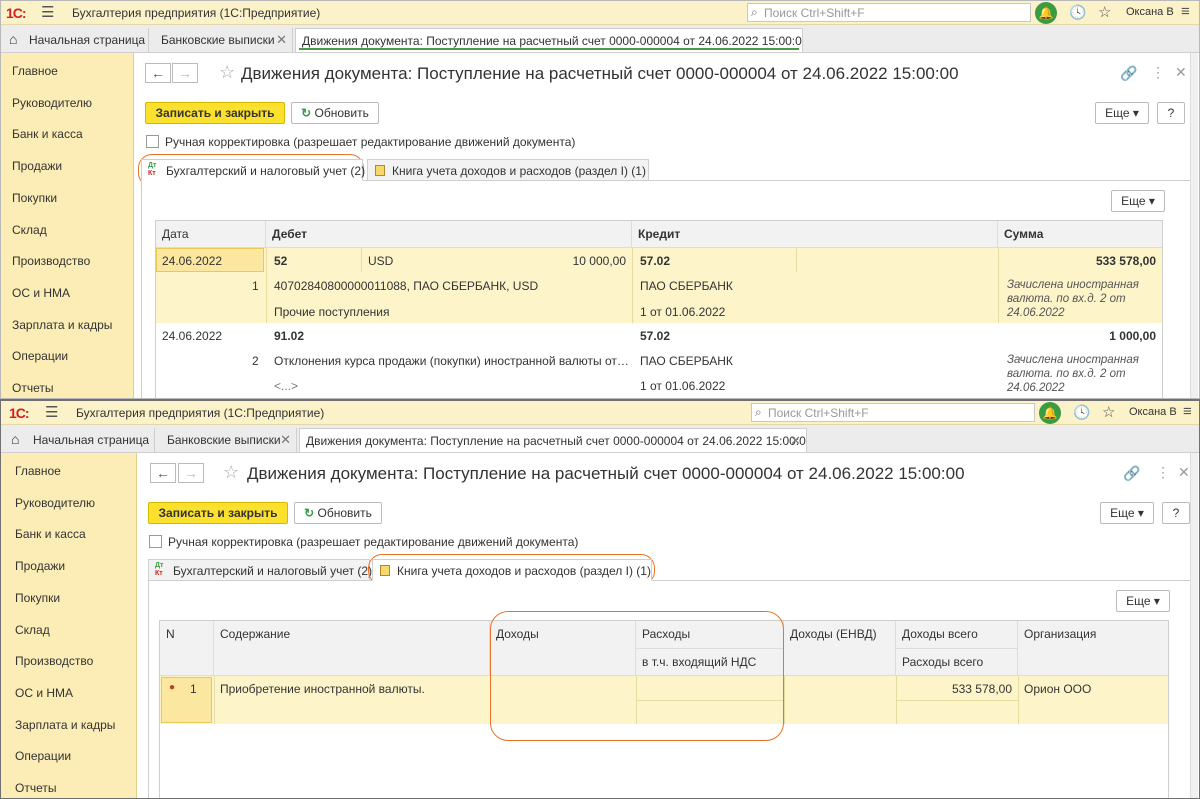 This screenshot has height=799, width=1200. Describe the element at coordinates (563, 648) in the screenshot. I see `col-income: Доходы` at that location.